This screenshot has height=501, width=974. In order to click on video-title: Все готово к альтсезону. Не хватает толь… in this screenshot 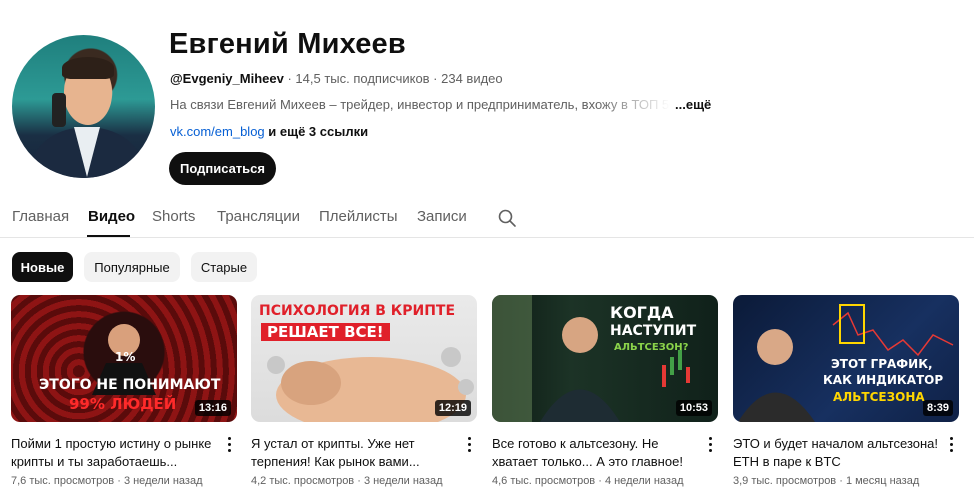, I will do `click(597, 453)`.